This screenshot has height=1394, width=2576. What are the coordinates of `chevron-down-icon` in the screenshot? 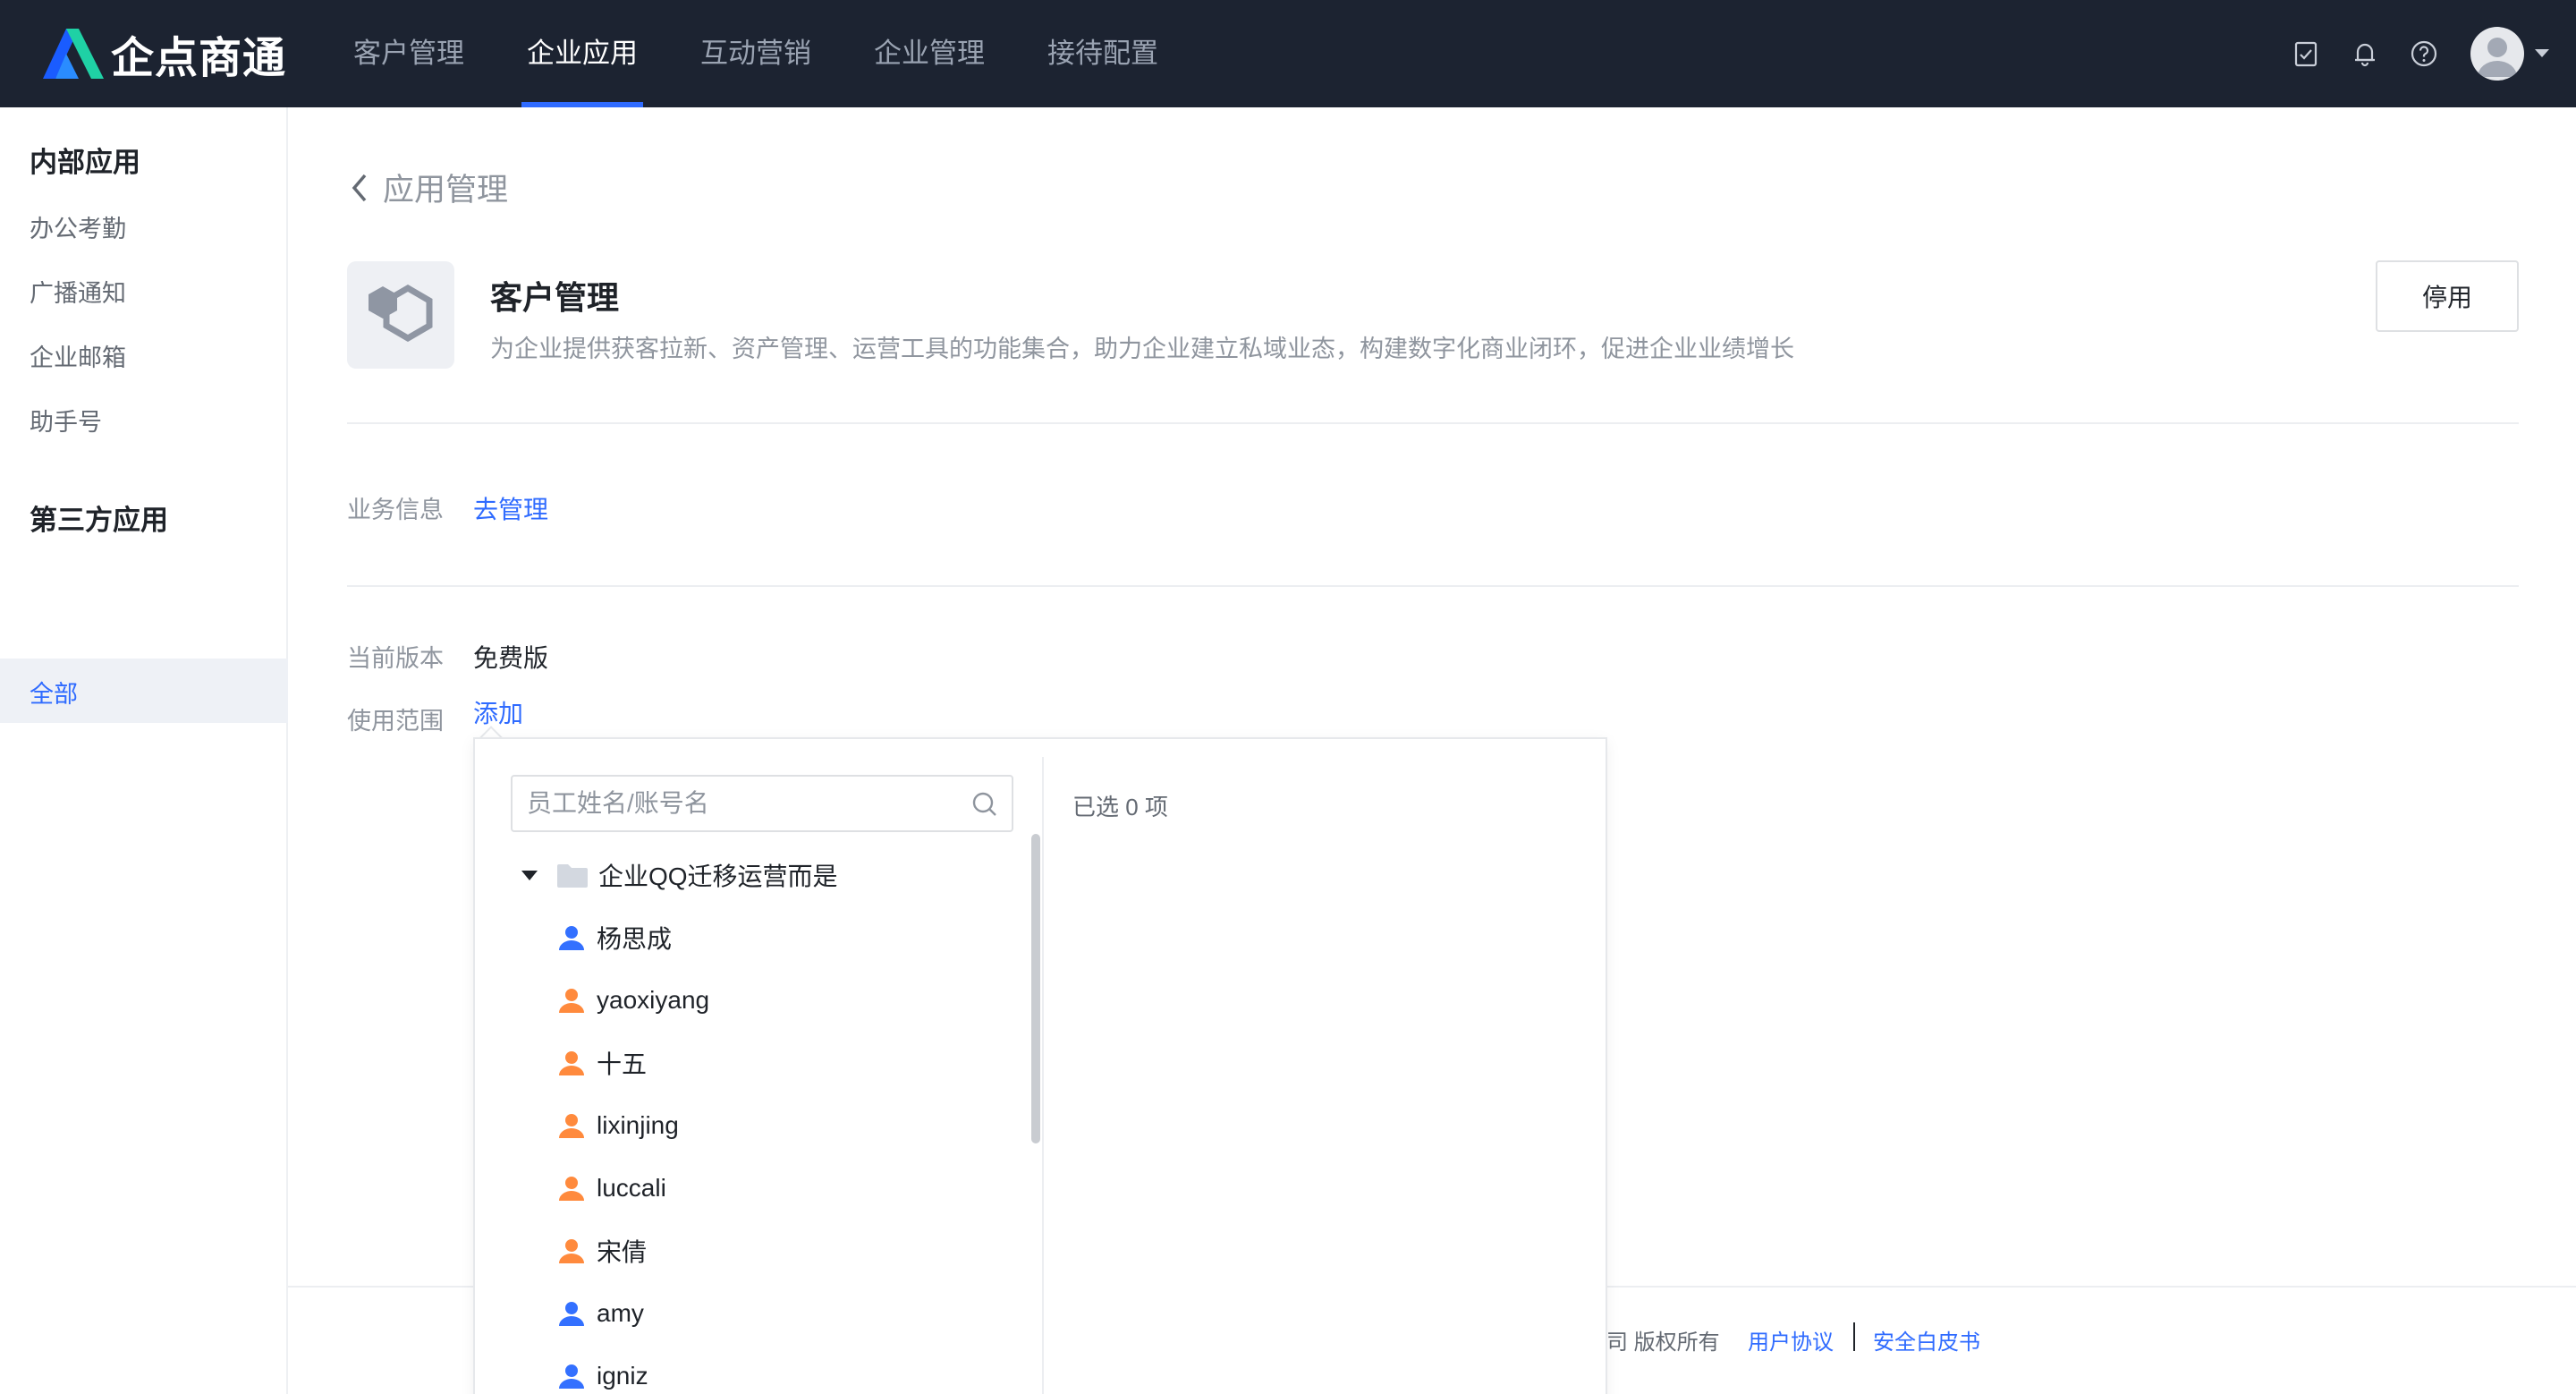 It's located at (2542, 53).